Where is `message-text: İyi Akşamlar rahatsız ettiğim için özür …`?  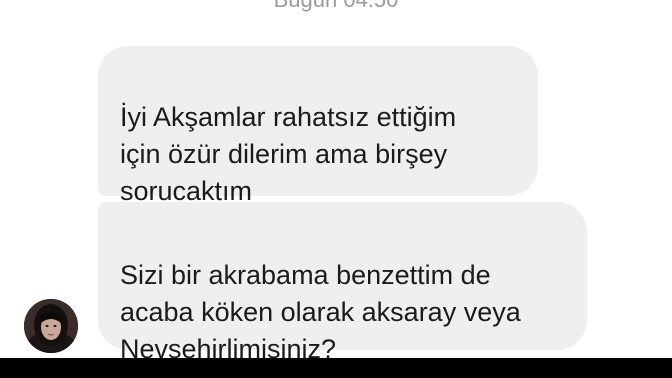
message-text: İyi Akşamlar rahatsız ettiğim için özür … is located at coordinates (288, 154).